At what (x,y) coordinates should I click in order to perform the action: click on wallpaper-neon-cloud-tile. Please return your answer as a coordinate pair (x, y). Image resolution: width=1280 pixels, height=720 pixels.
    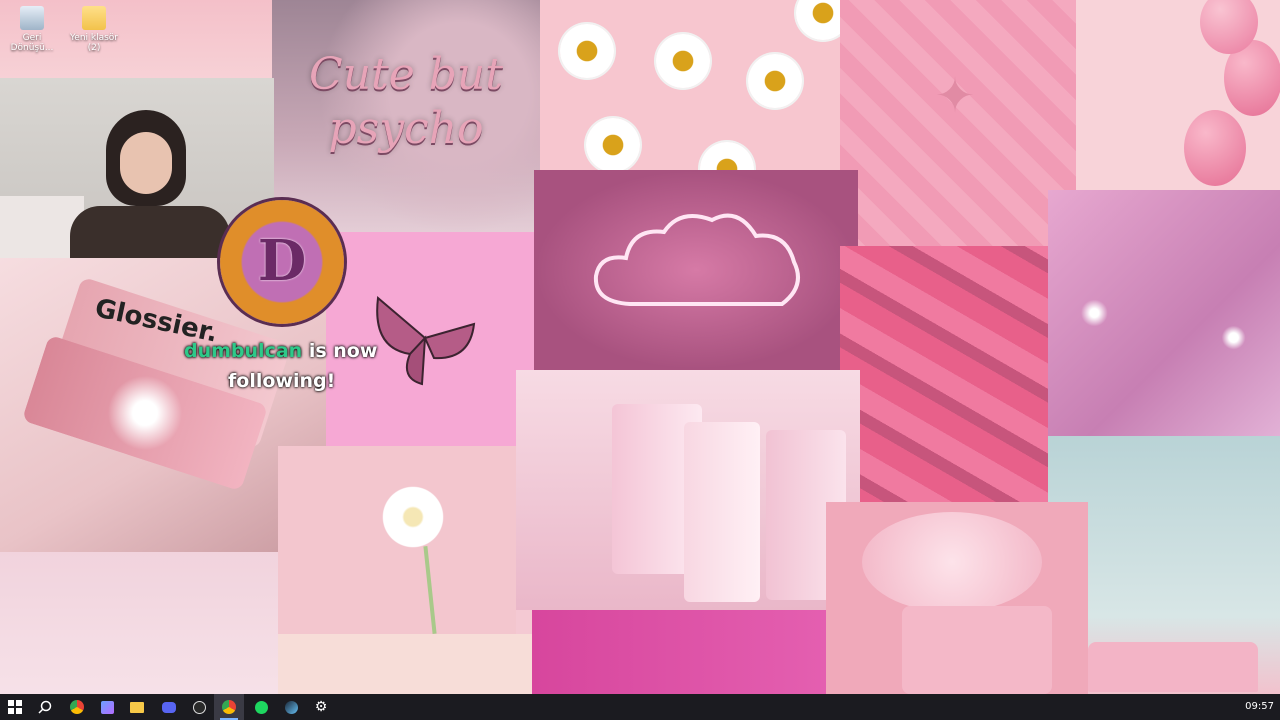
    Looking at the image, I should click on (696, 270).